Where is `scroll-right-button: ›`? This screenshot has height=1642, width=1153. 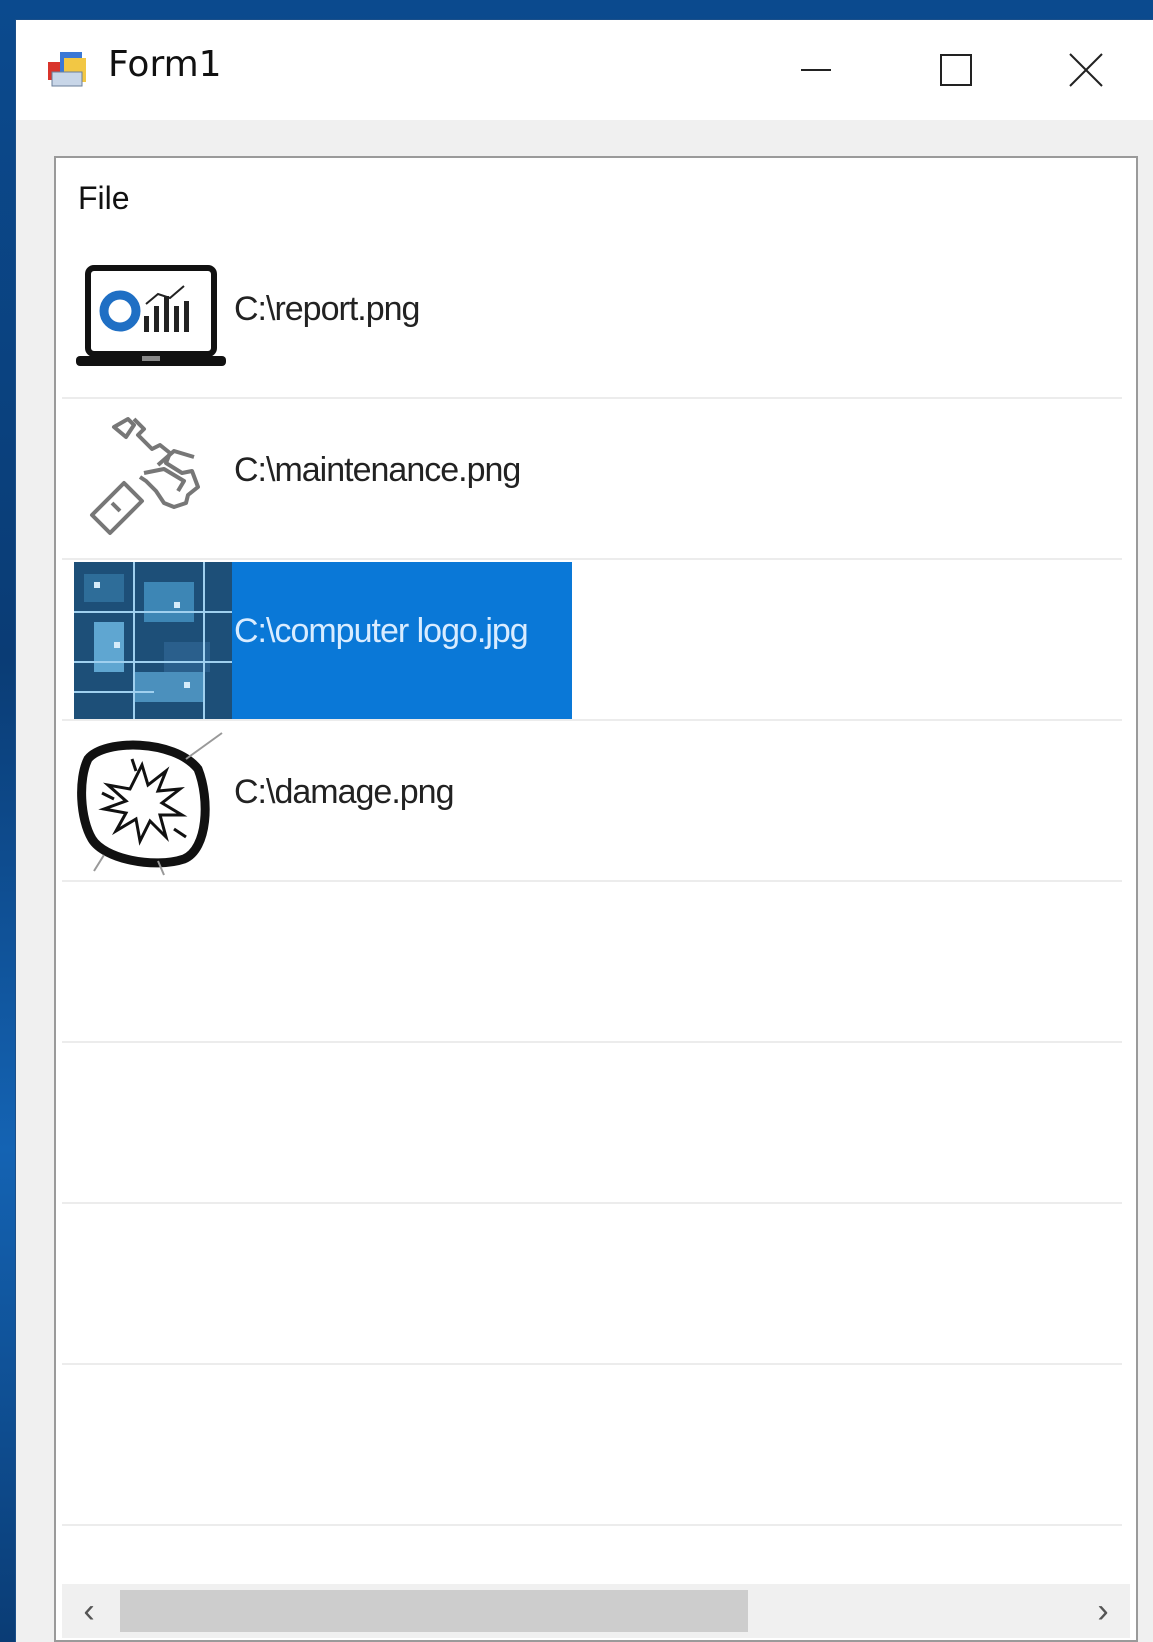 scroll-right-button: › is located at coordinates (1103, 1611).